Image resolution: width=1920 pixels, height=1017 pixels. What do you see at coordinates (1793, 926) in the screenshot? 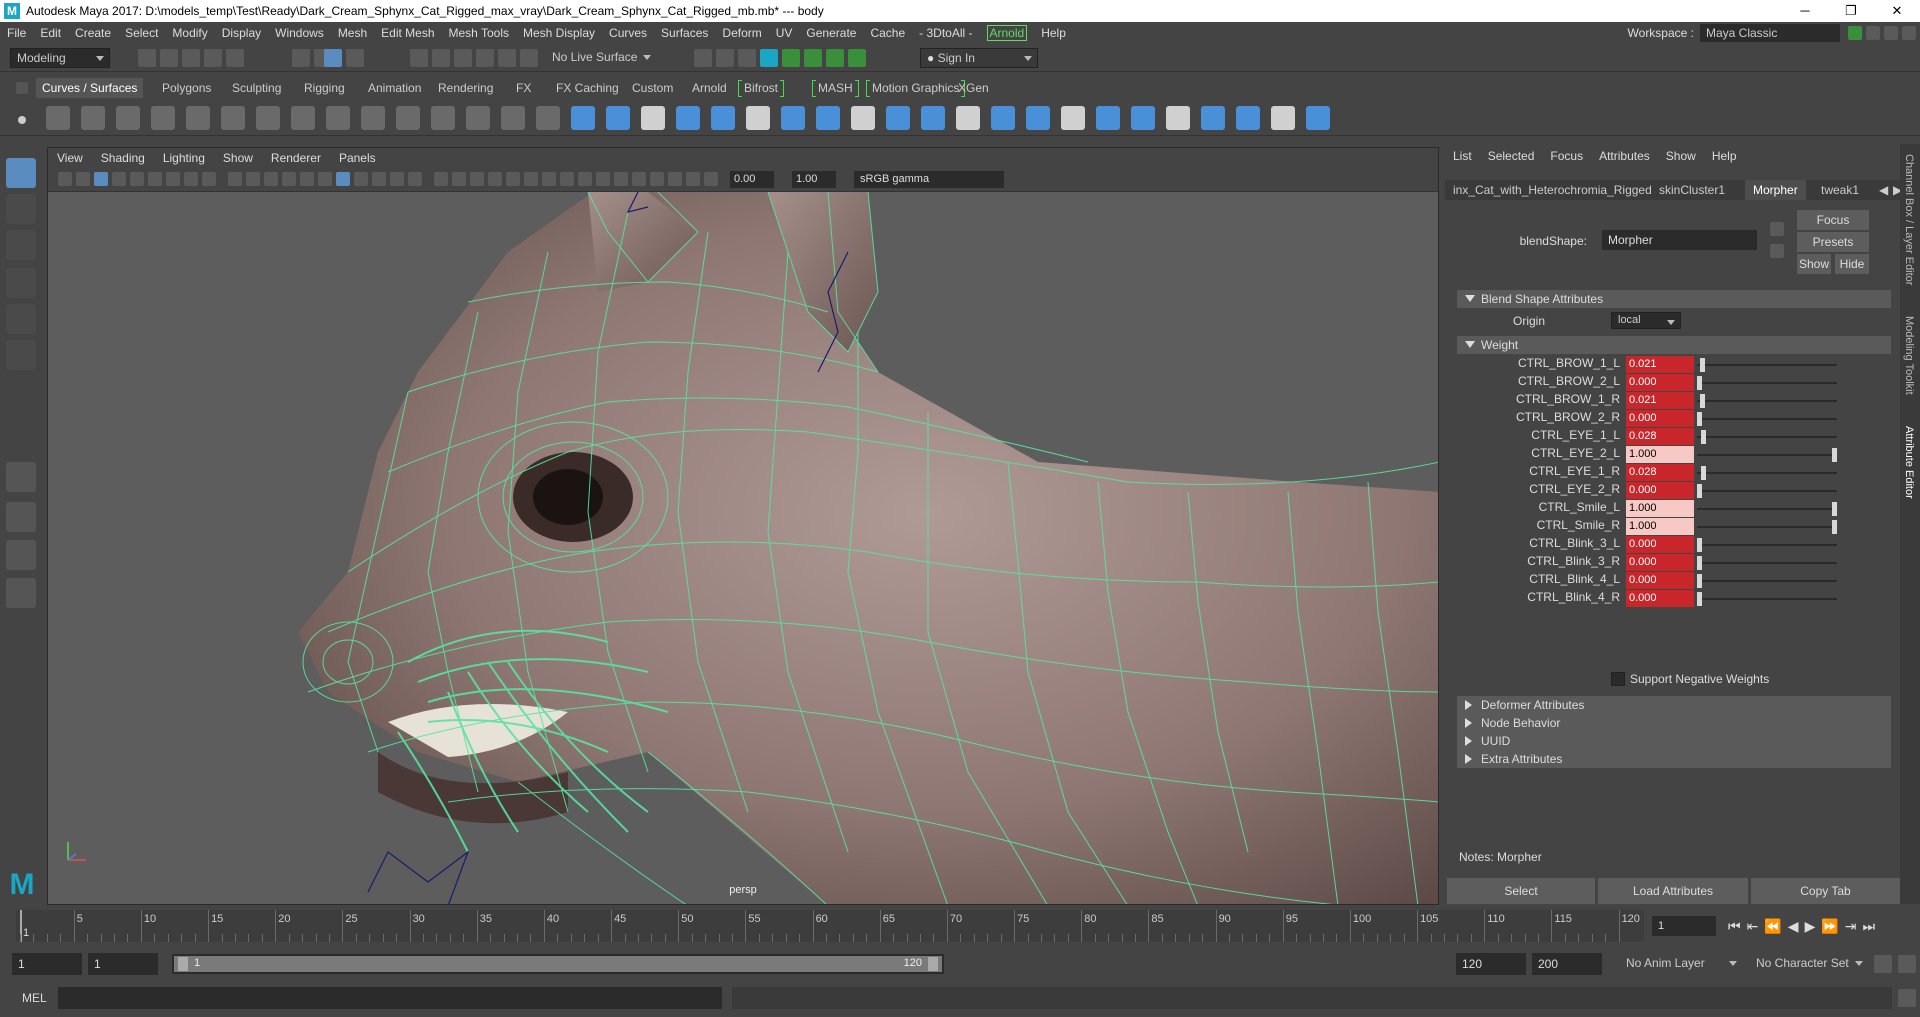
I see `play-backward-icon: ◀` at bounding box center [1793, 926].